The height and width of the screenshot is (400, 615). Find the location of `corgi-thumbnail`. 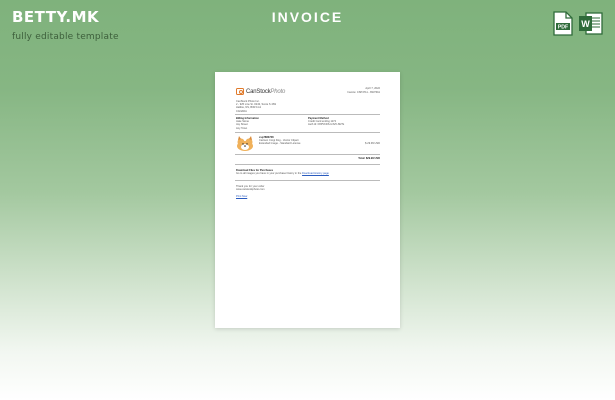

corgi-thumbnail is located at coordinates (245, 143).